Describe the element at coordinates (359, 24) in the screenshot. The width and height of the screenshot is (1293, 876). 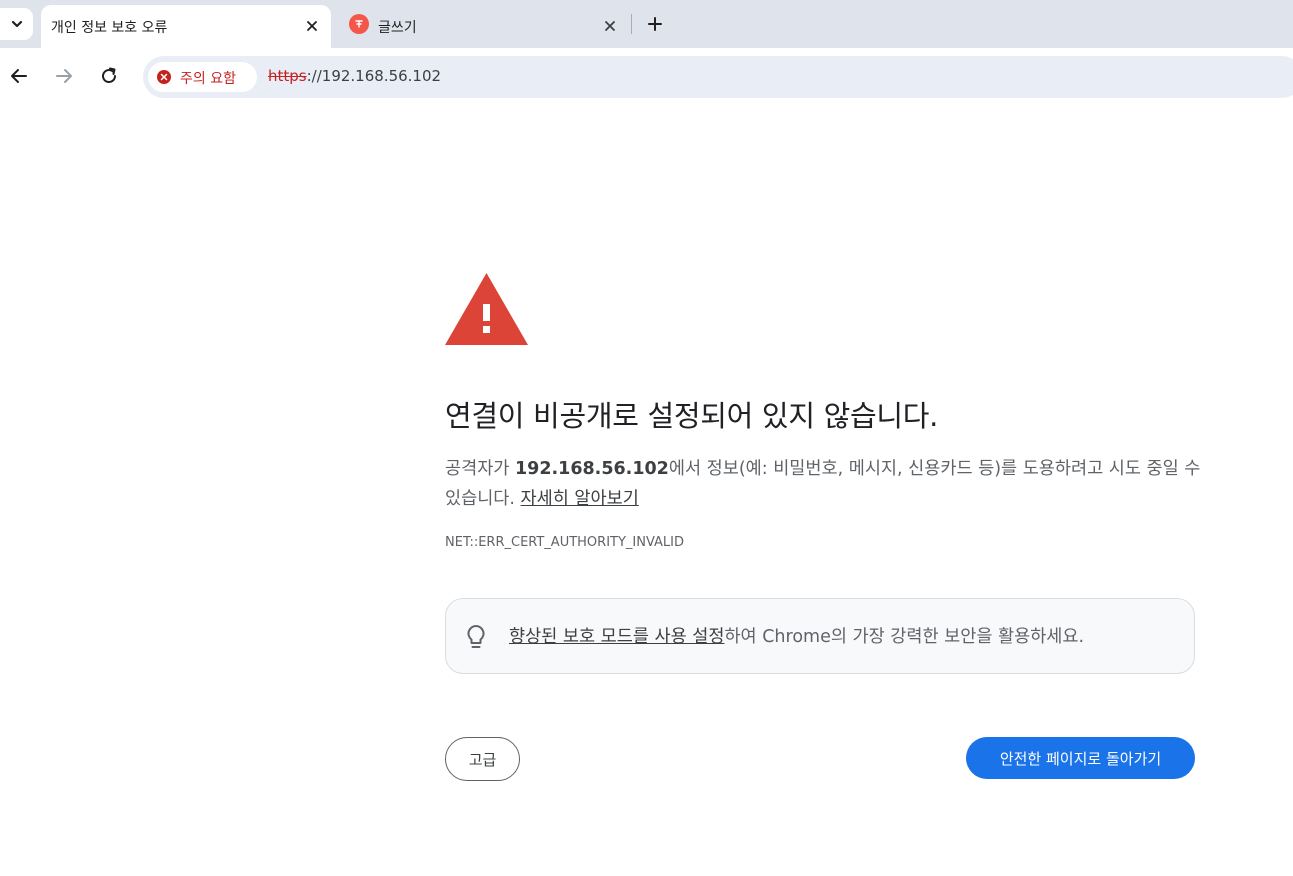
I see `tab-favicon-icon` at that location.